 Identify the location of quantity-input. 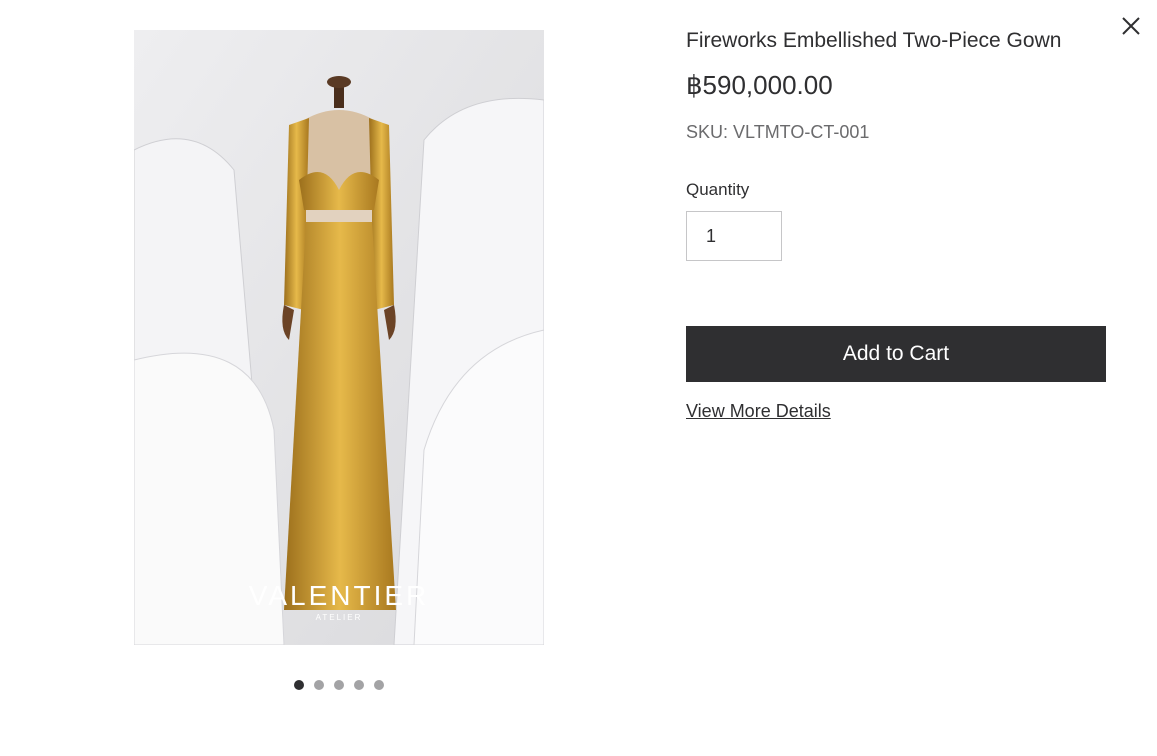
(734, 236).